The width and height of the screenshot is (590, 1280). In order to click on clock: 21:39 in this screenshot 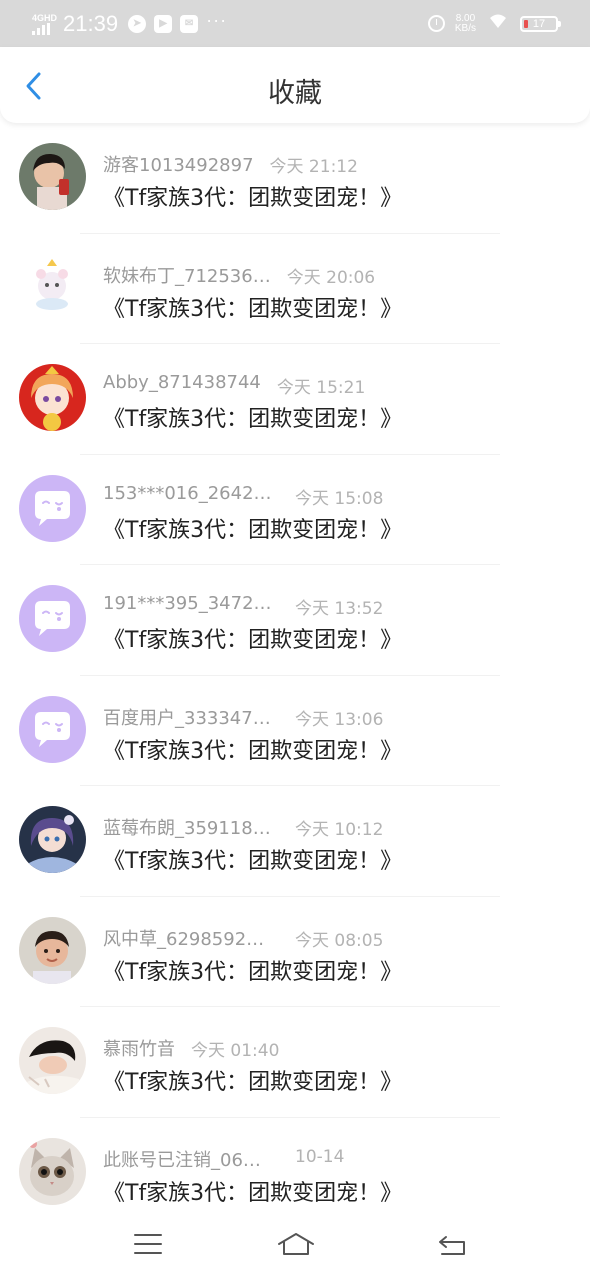, I will do `click(91, 23)`.